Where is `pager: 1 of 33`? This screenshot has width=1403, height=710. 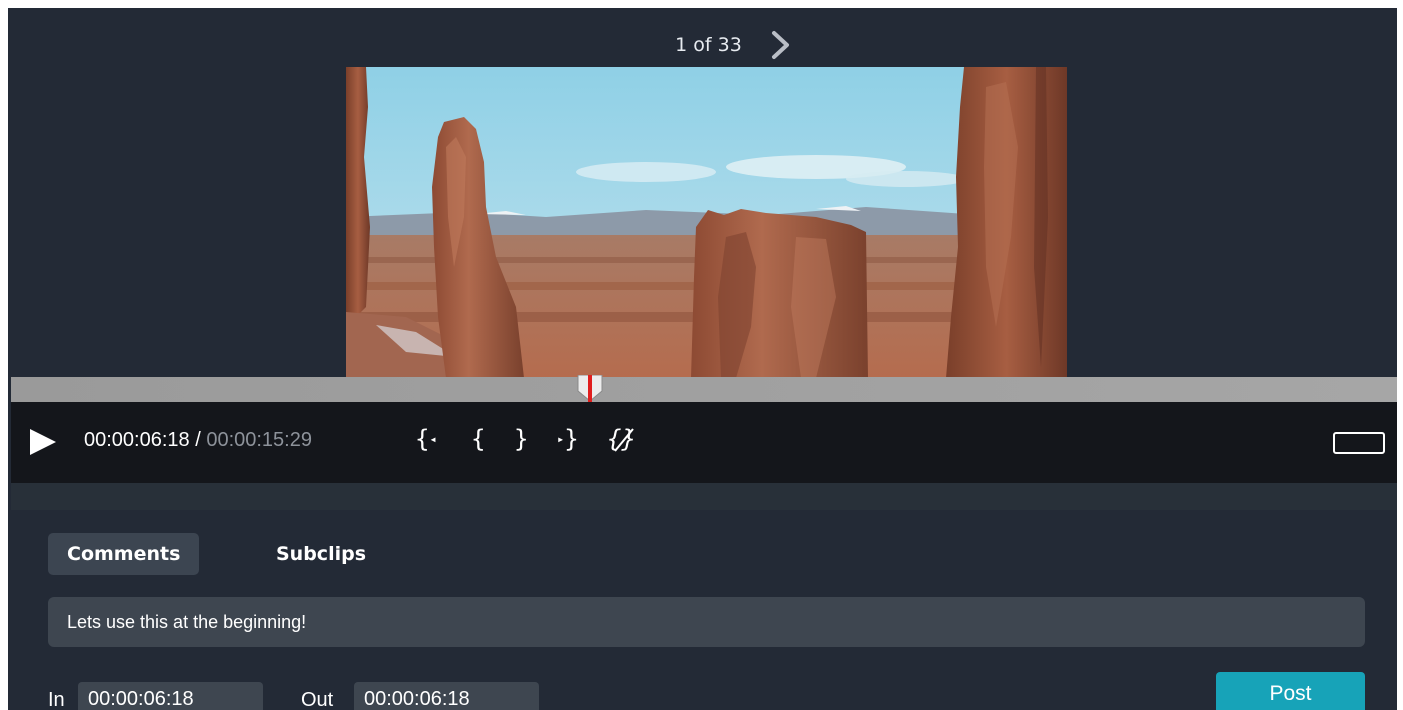 pager: 1 of 33 is located at coordinates (702, 45).